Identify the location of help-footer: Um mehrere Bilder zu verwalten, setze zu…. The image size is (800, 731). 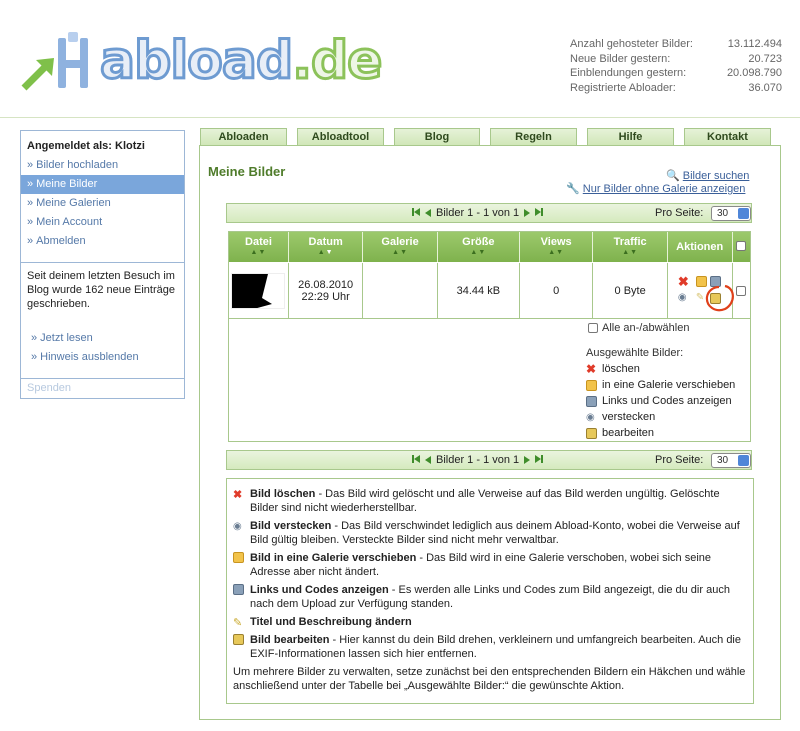
(489, 679).